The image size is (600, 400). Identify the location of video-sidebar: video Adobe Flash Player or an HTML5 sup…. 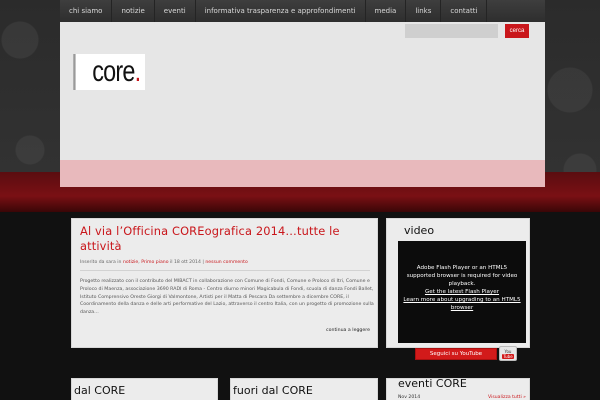
(458, 289).